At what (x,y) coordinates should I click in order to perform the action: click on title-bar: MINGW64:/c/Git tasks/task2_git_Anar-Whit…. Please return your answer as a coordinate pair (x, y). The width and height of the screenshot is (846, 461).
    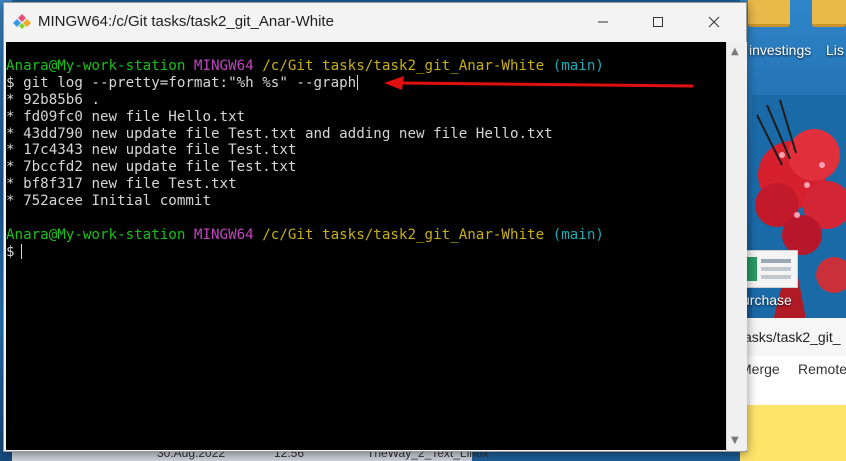
    Looking at the image, I should click on (375, 22).